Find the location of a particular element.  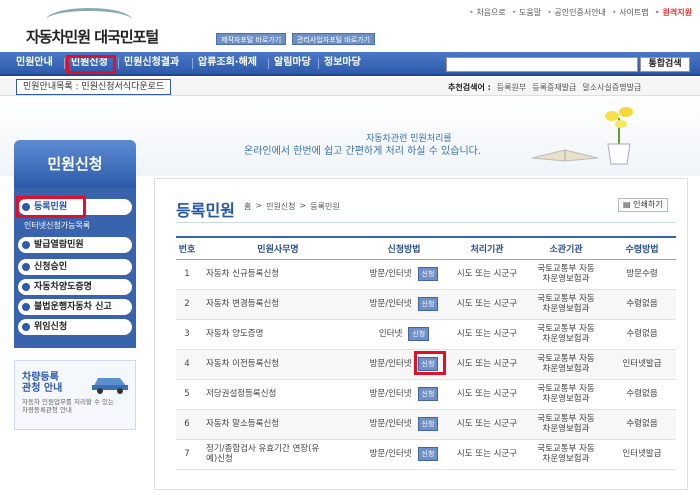

cell-receive: 인터넷발급 is located at coordinates (642, 364).